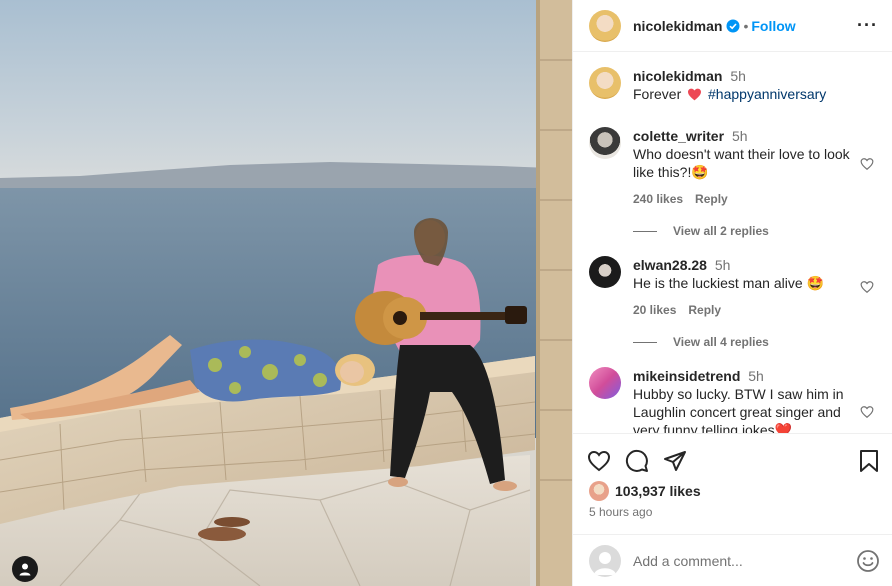  What do you see at coordinates (773, 26) in the screenshot?
I see `follow-button: Follow` at bounding box center [773, 26].